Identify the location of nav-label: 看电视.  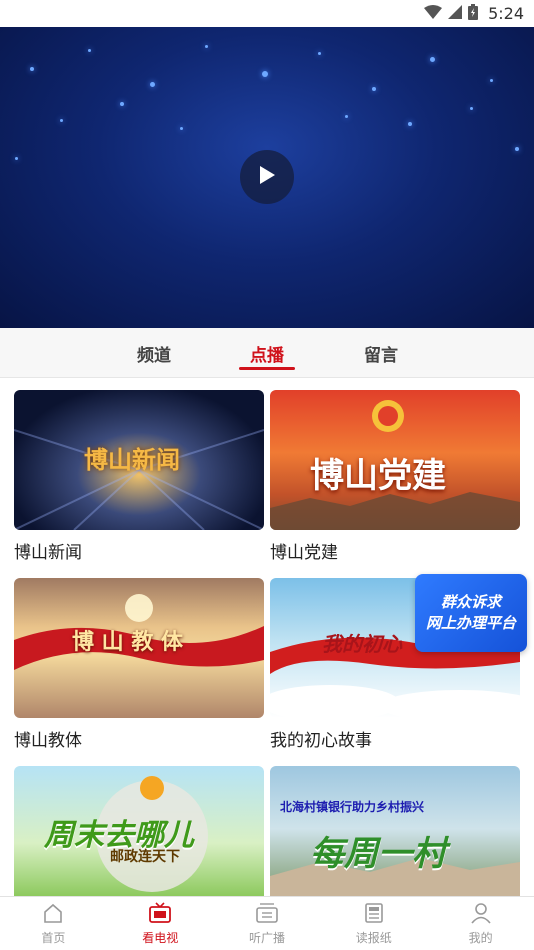
(160, 937).